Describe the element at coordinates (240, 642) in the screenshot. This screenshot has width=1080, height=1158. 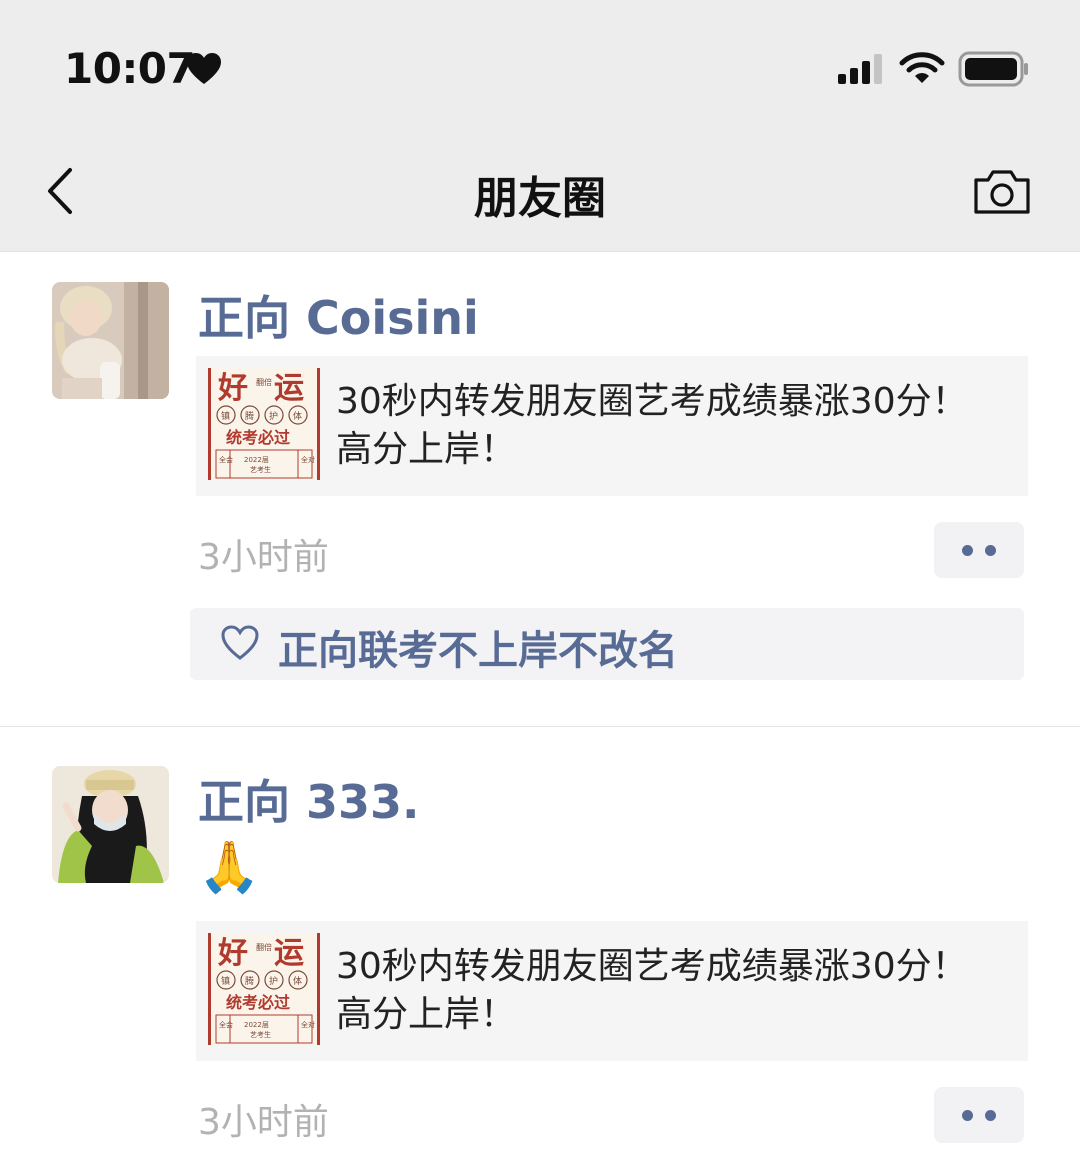
I see `like-heart-icon` at that location.